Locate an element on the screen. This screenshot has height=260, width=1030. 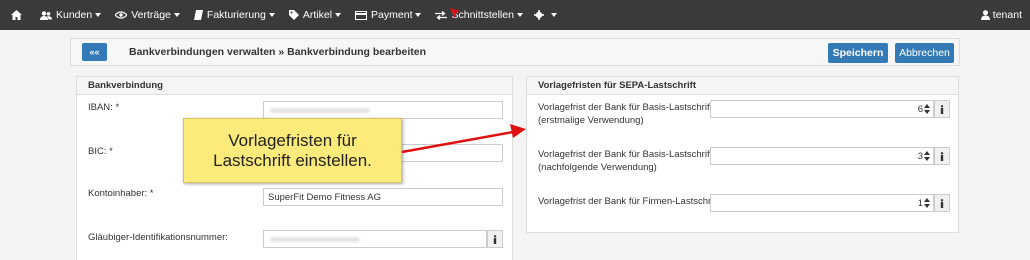
sepa-first-input: 6 is located at coordinates (822, 109).